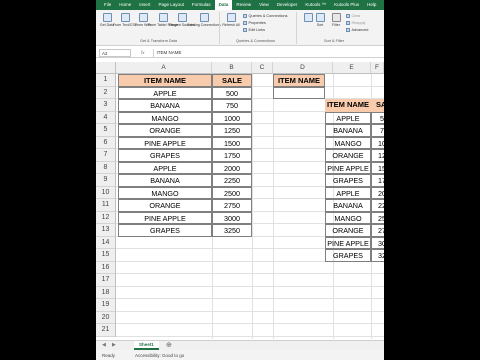  I want to click on existing-connections-button: Existing Connections, so click(204, 20).